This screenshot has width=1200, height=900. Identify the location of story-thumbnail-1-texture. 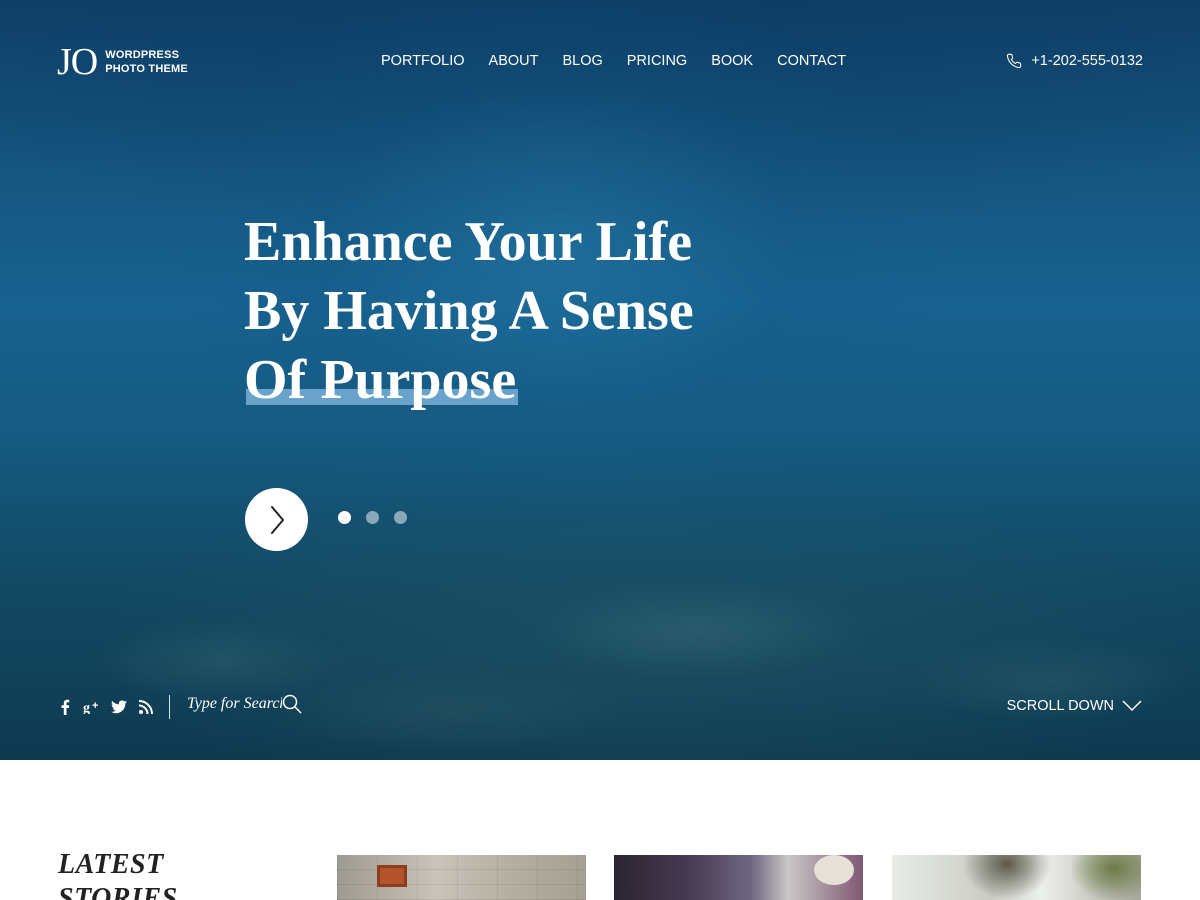
(461, 877).